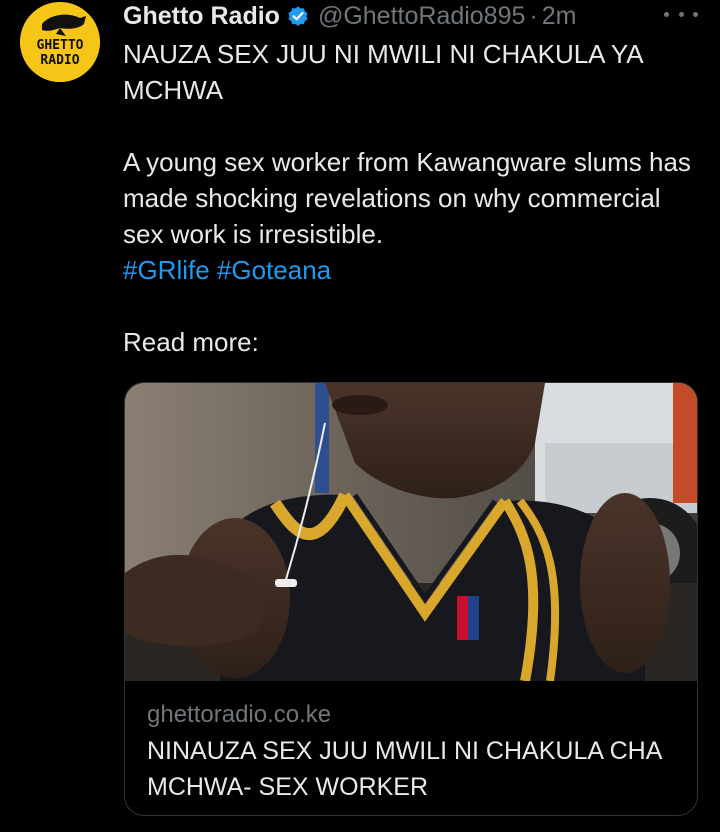 The image size is (720, 832). Describe the element at coordinates (274, 270) in the screenshot. I see `hashtag-goteana: #Goteana` at that location.